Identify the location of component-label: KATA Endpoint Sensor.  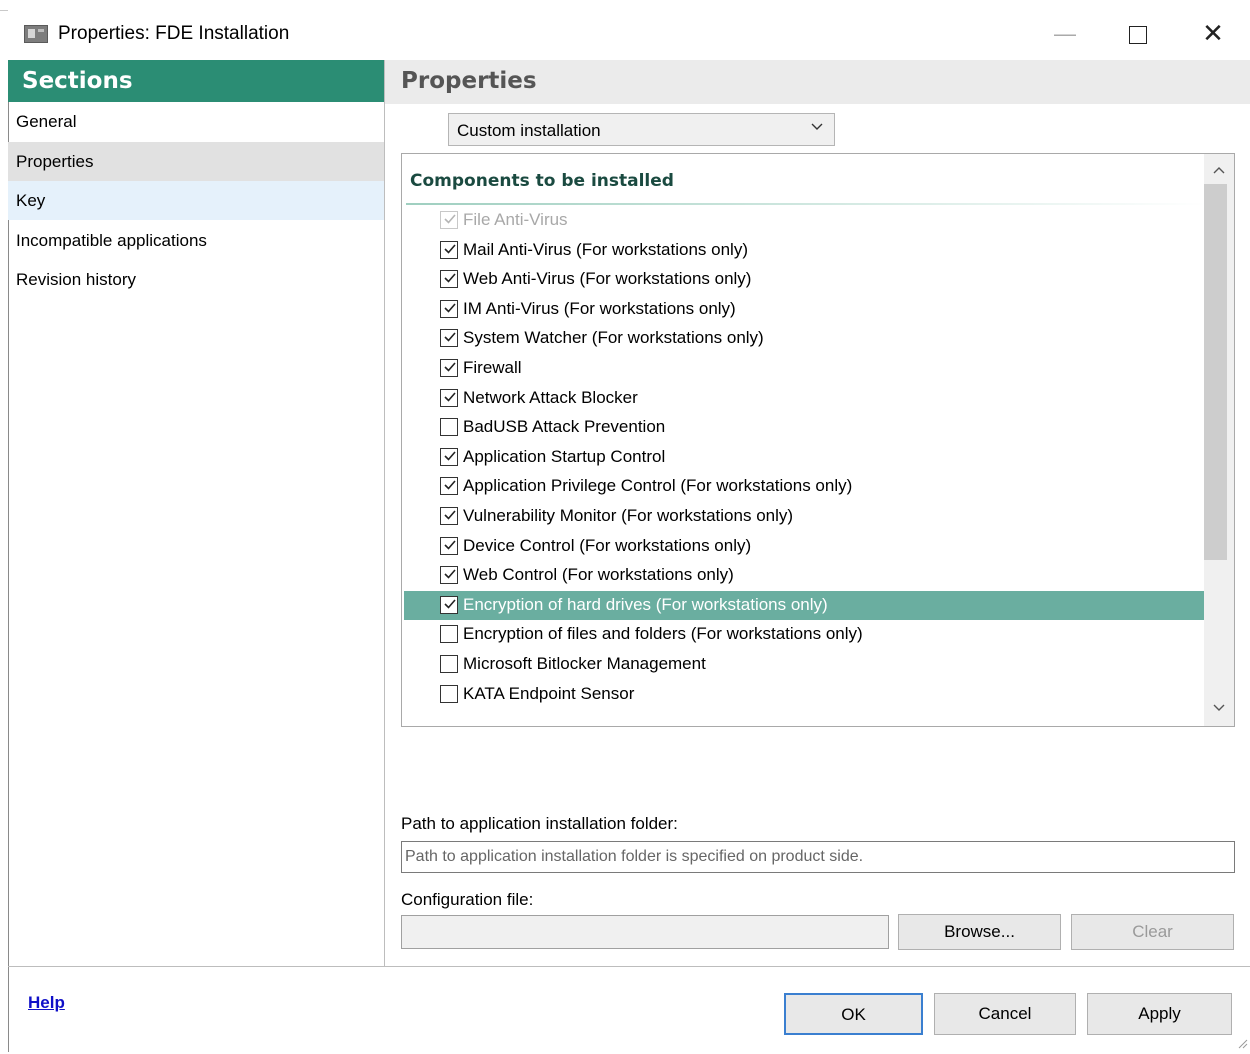
(549, 693).